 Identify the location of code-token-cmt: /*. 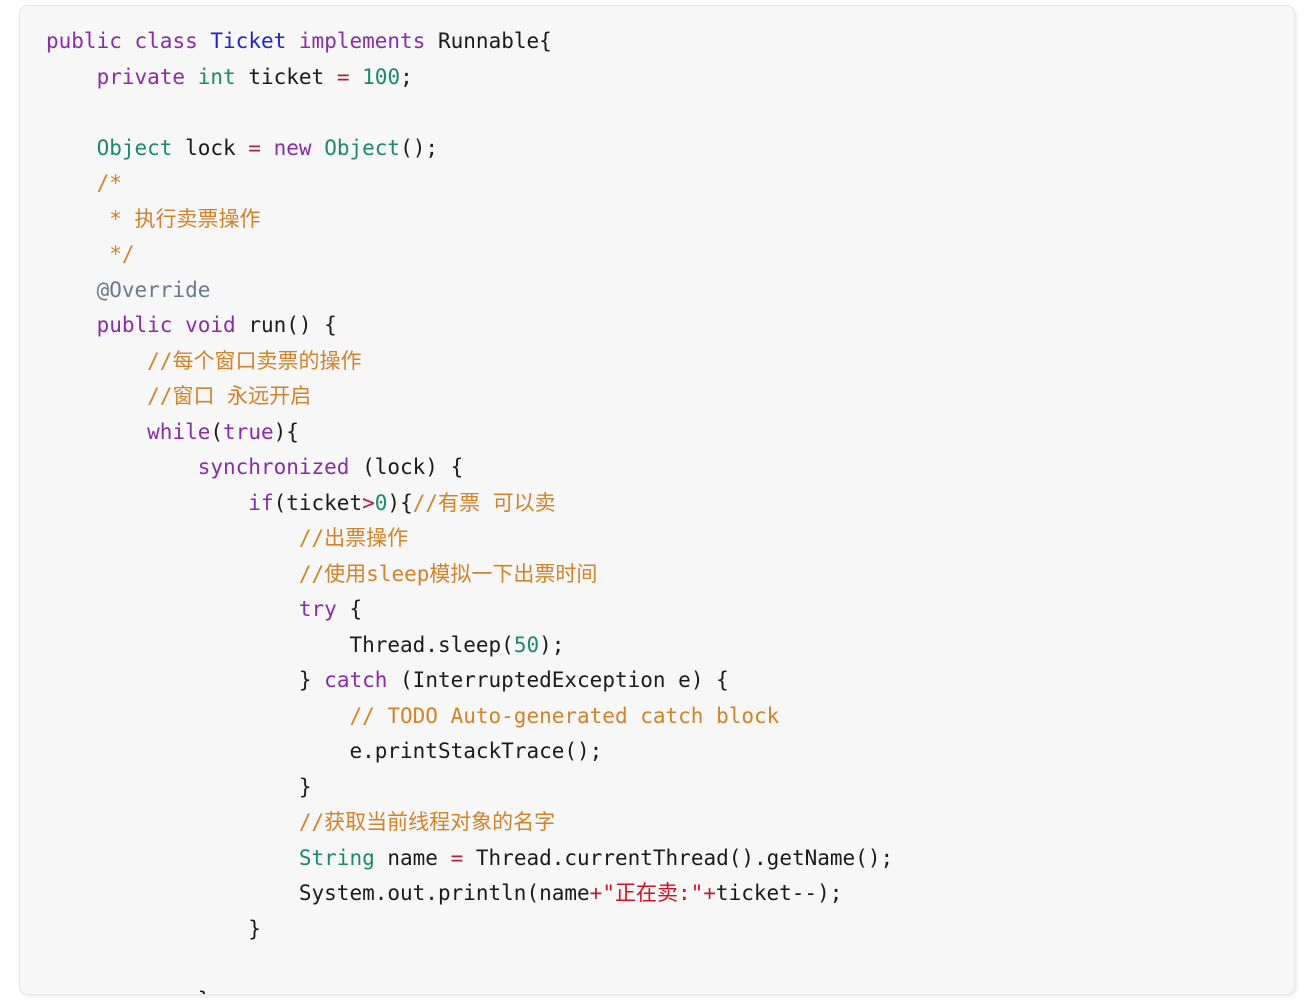
(109, 183).